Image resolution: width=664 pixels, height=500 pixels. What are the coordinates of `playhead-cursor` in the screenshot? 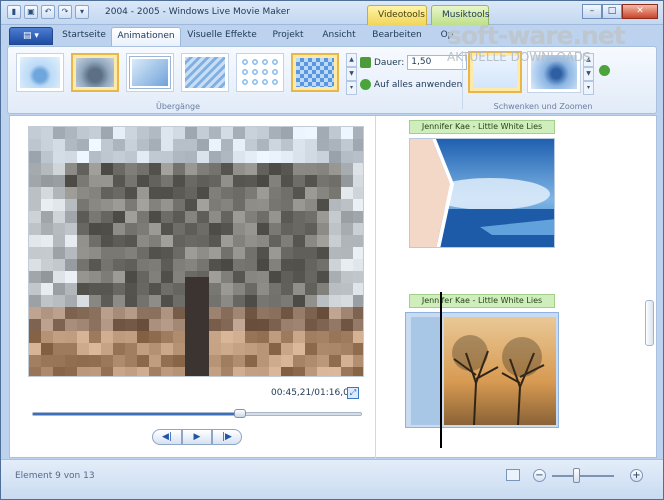 It's located at (441, 370).